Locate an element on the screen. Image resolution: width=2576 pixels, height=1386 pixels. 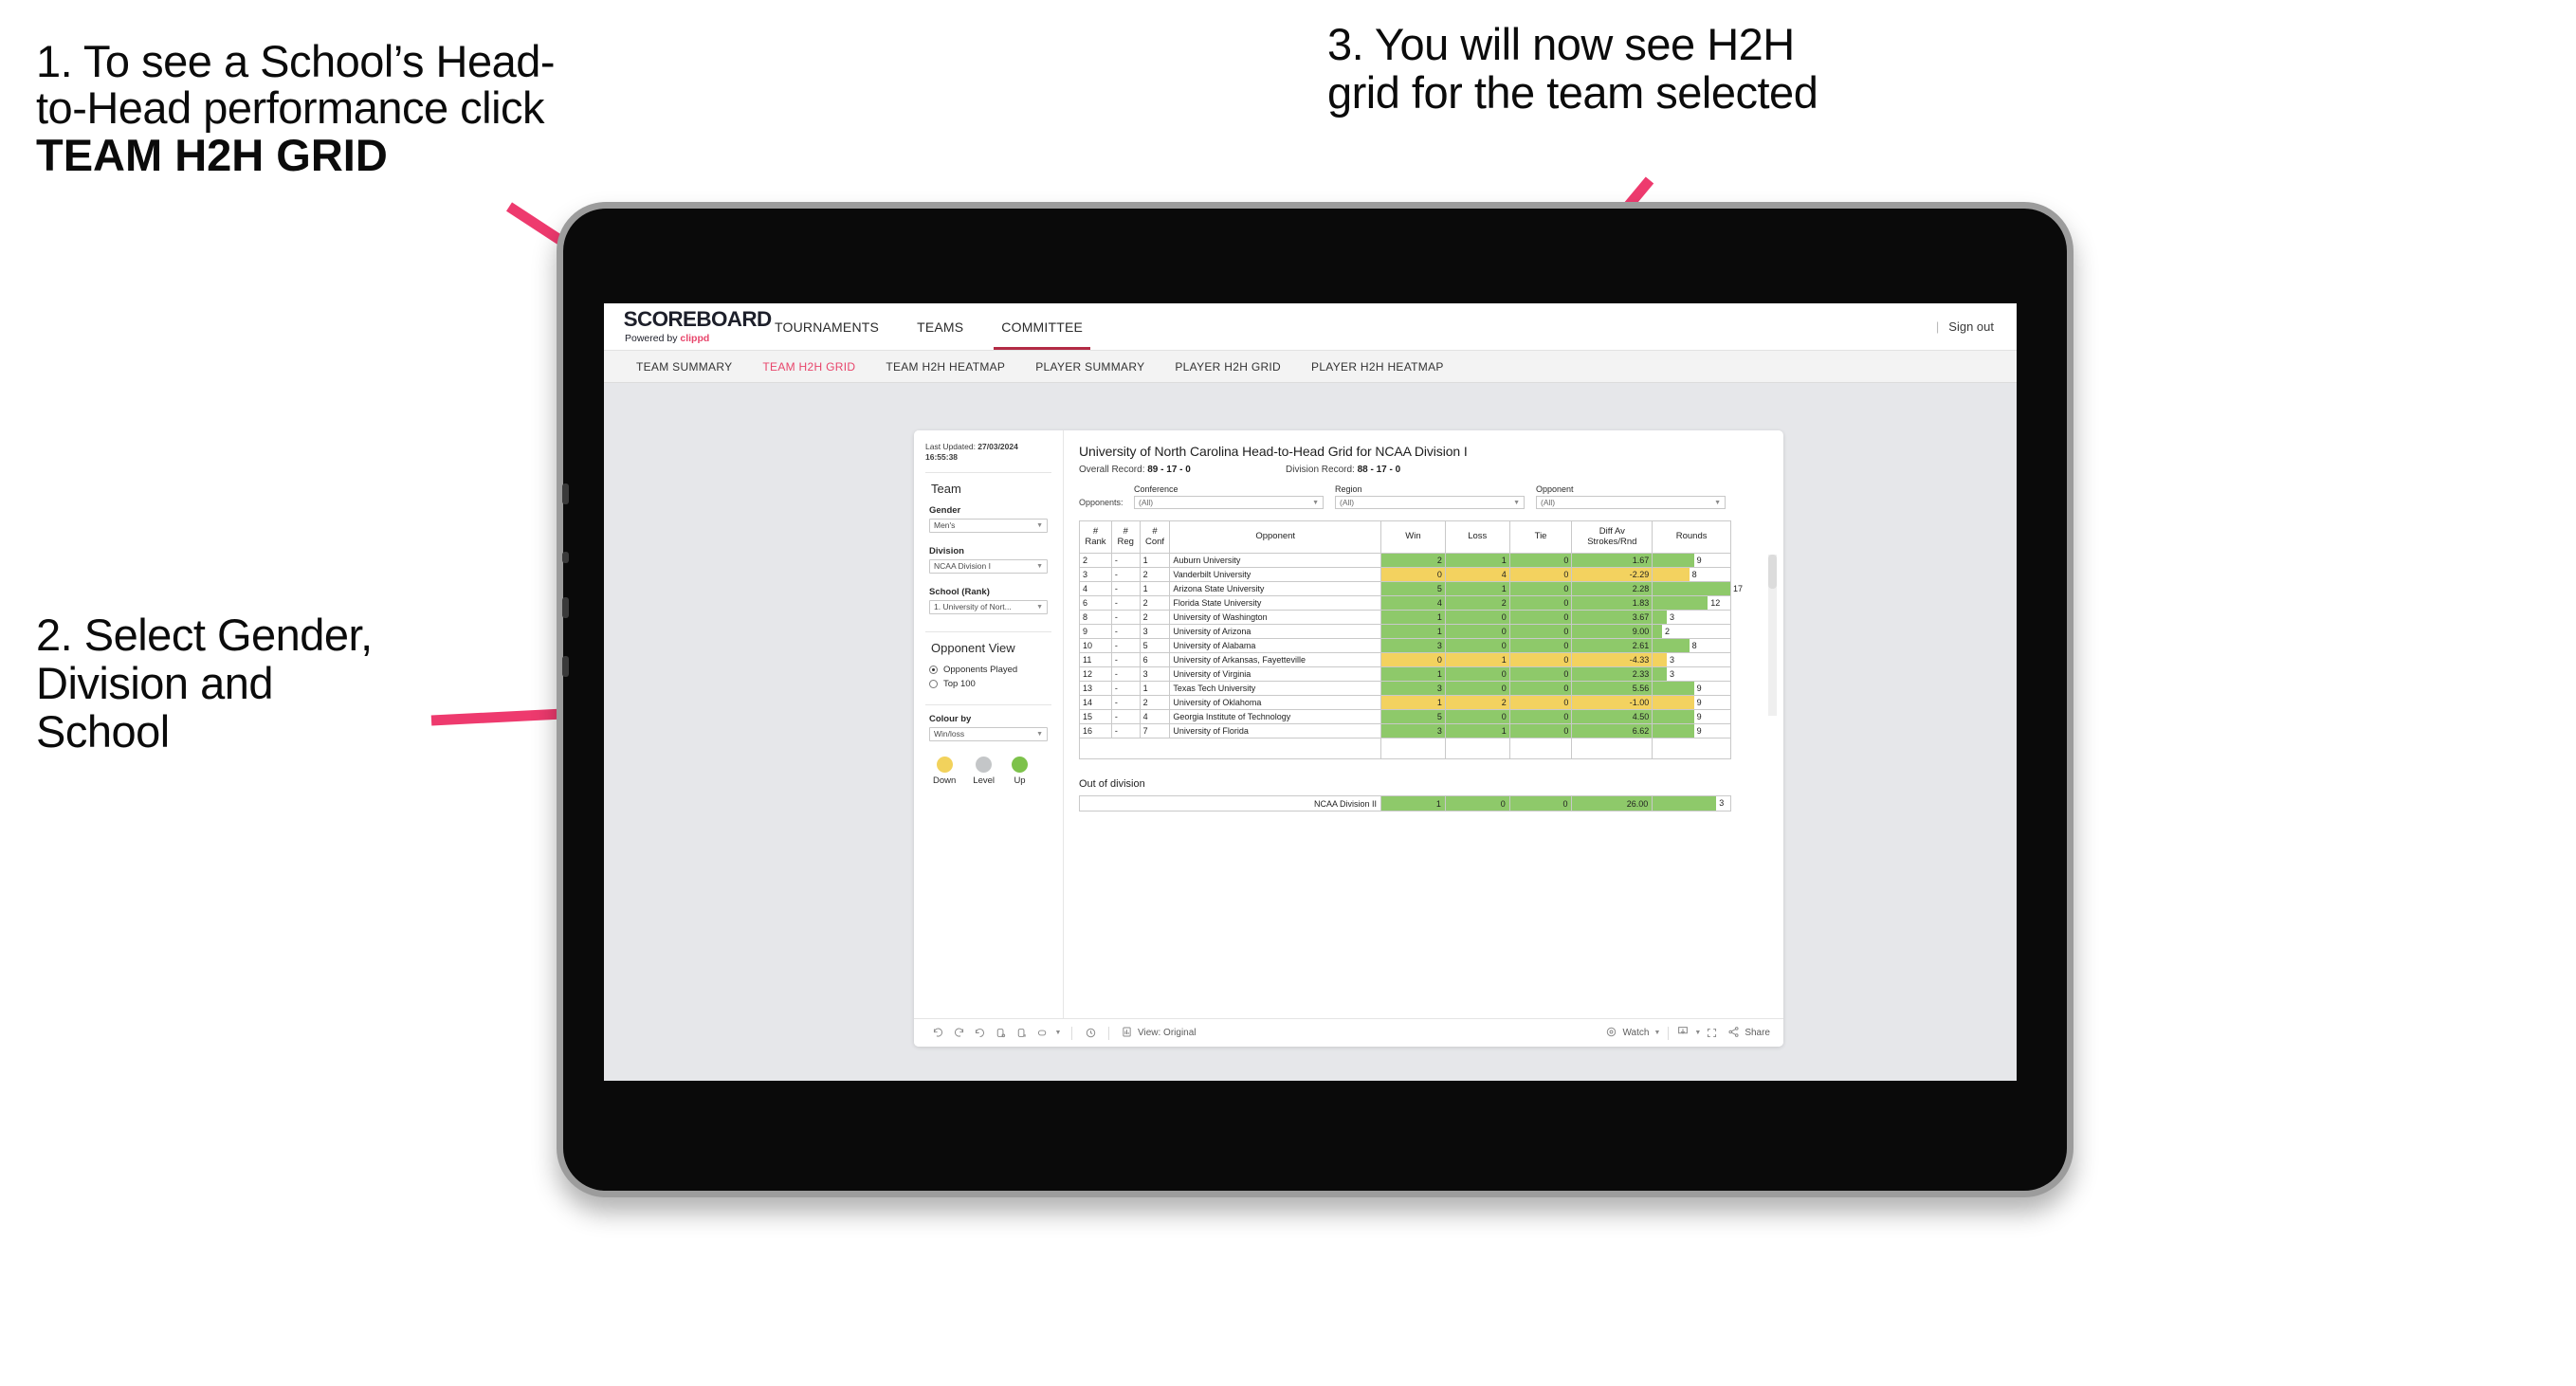
subnav-player-summary: PLAYER SUMMARY is located at coordinates (1090, 367).